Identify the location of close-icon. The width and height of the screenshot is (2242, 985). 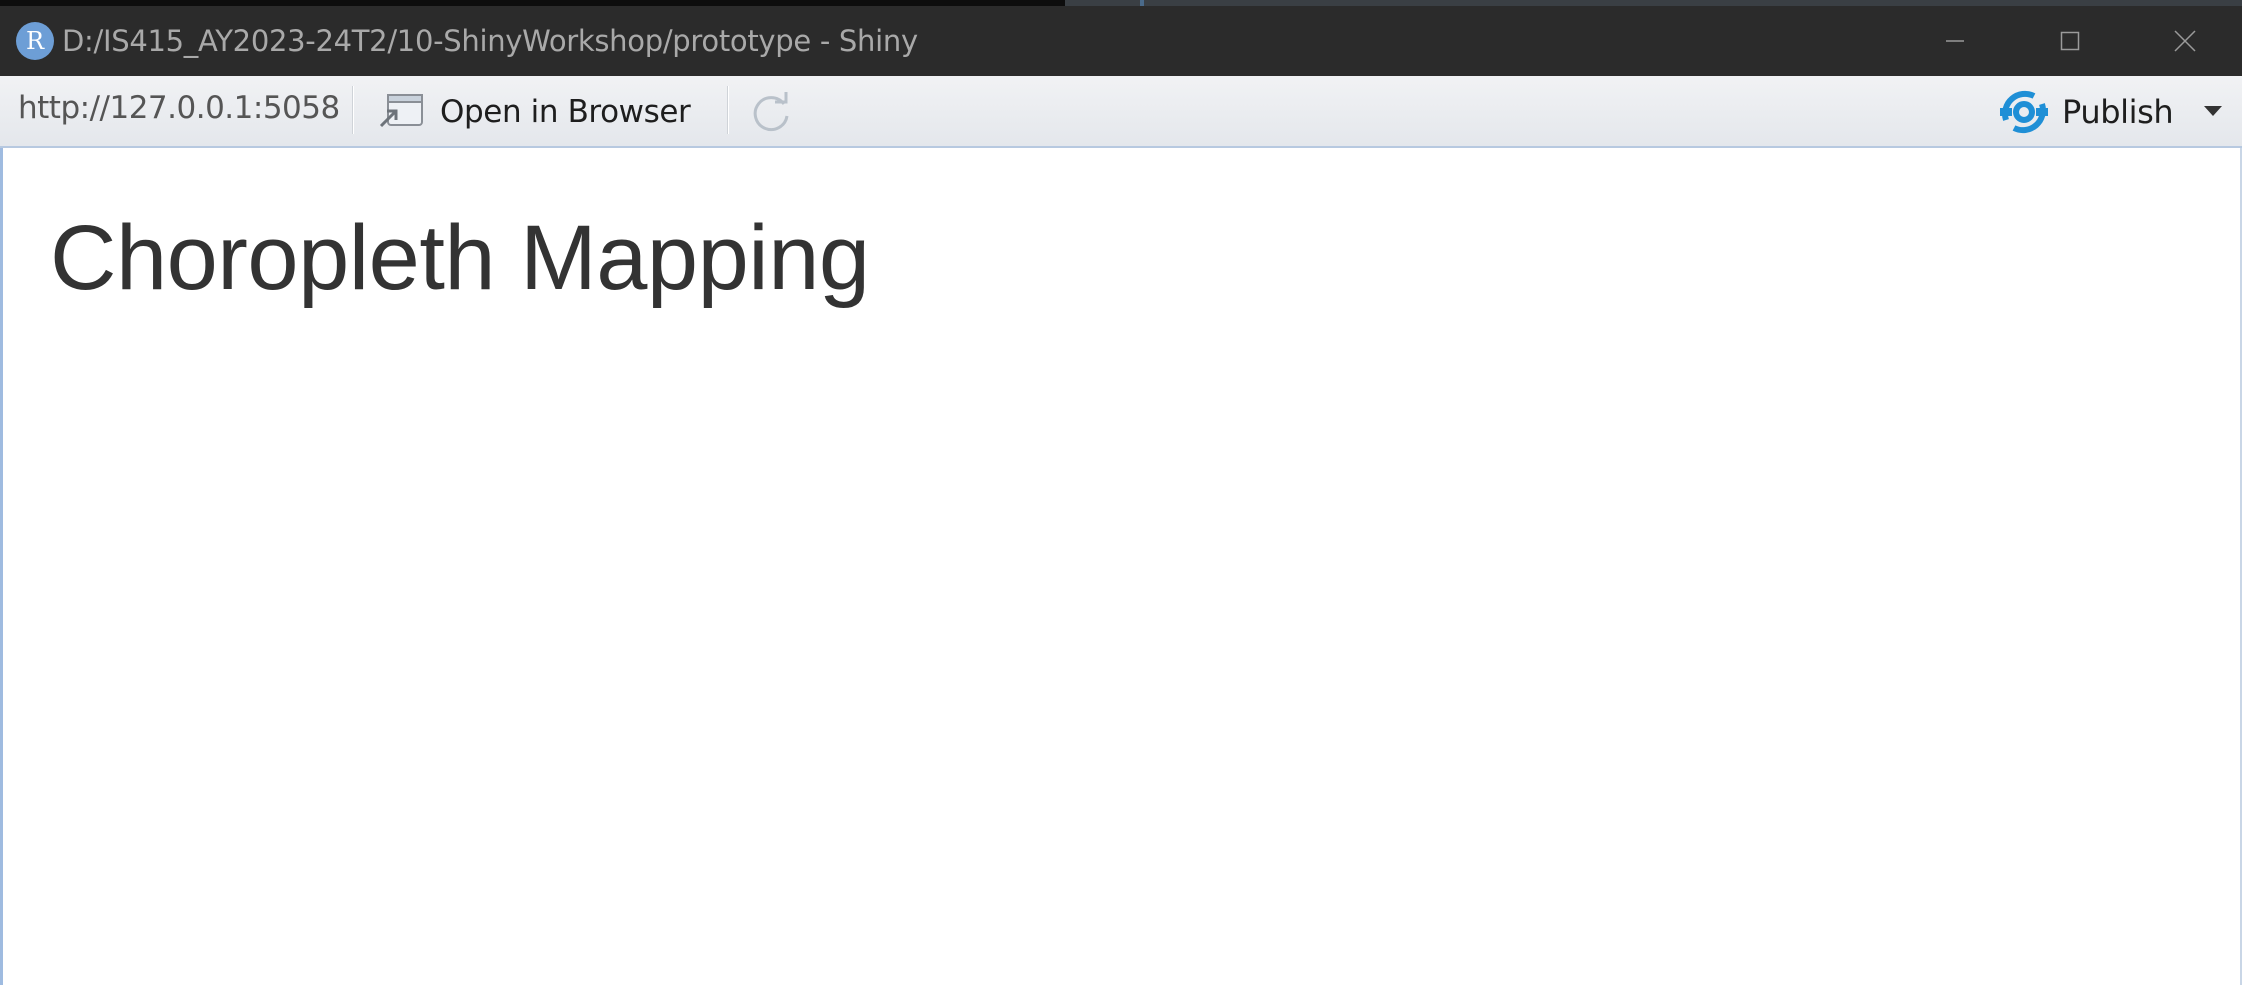
(2184, 41).